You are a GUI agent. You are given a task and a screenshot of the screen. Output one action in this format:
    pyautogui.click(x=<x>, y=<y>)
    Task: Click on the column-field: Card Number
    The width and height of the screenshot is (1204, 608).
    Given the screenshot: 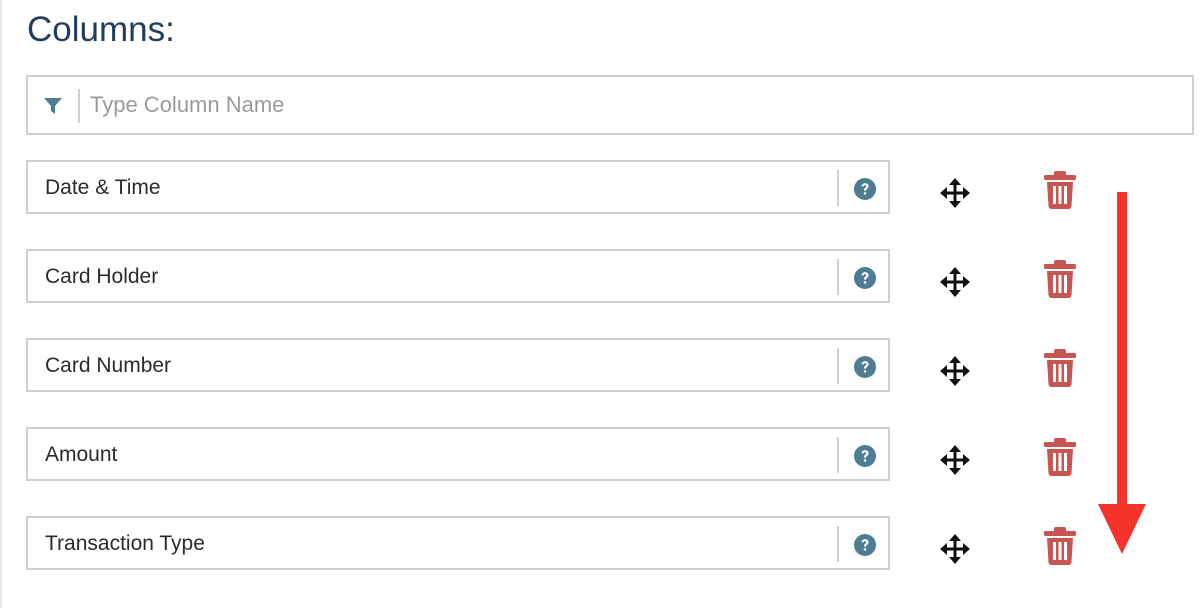 What is the action you would take?
    pyautogui.click(x=458, y=365)
    